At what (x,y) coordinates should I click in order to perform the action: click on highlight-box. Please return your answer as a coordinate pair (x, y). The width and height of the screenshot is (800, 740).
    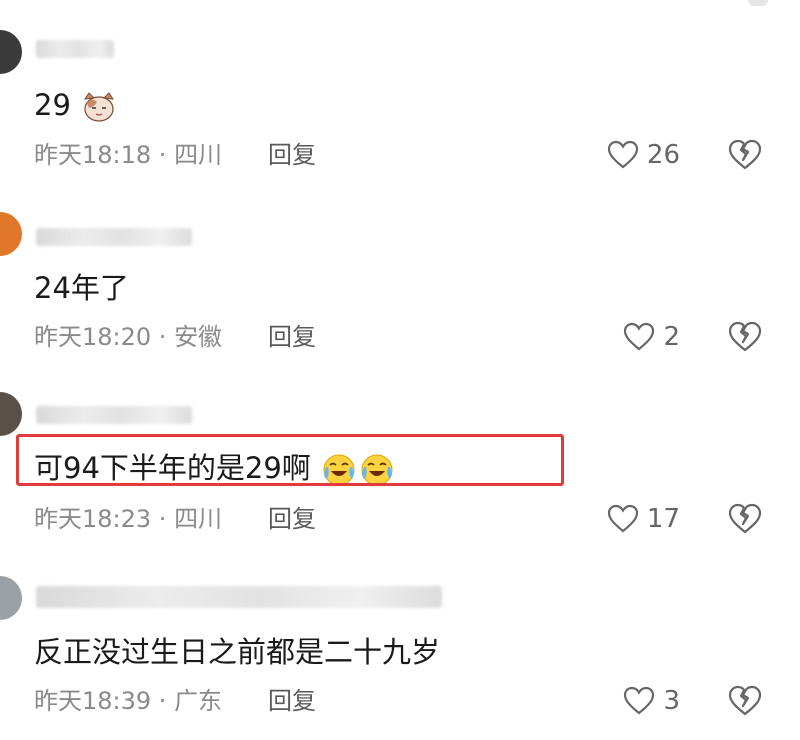
    Looking at the image, I should click on (290, 460).